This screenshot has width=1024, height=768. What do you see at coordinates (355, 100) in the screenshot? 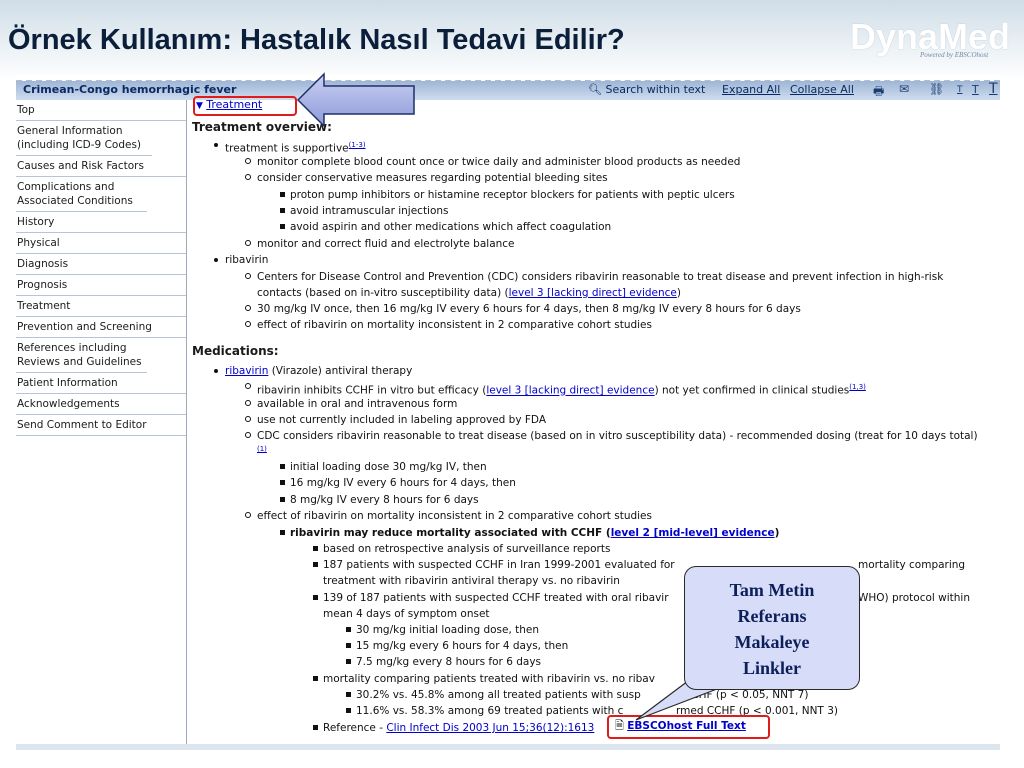
I see `left-arrow-icon` at bounding box center [355, 100].